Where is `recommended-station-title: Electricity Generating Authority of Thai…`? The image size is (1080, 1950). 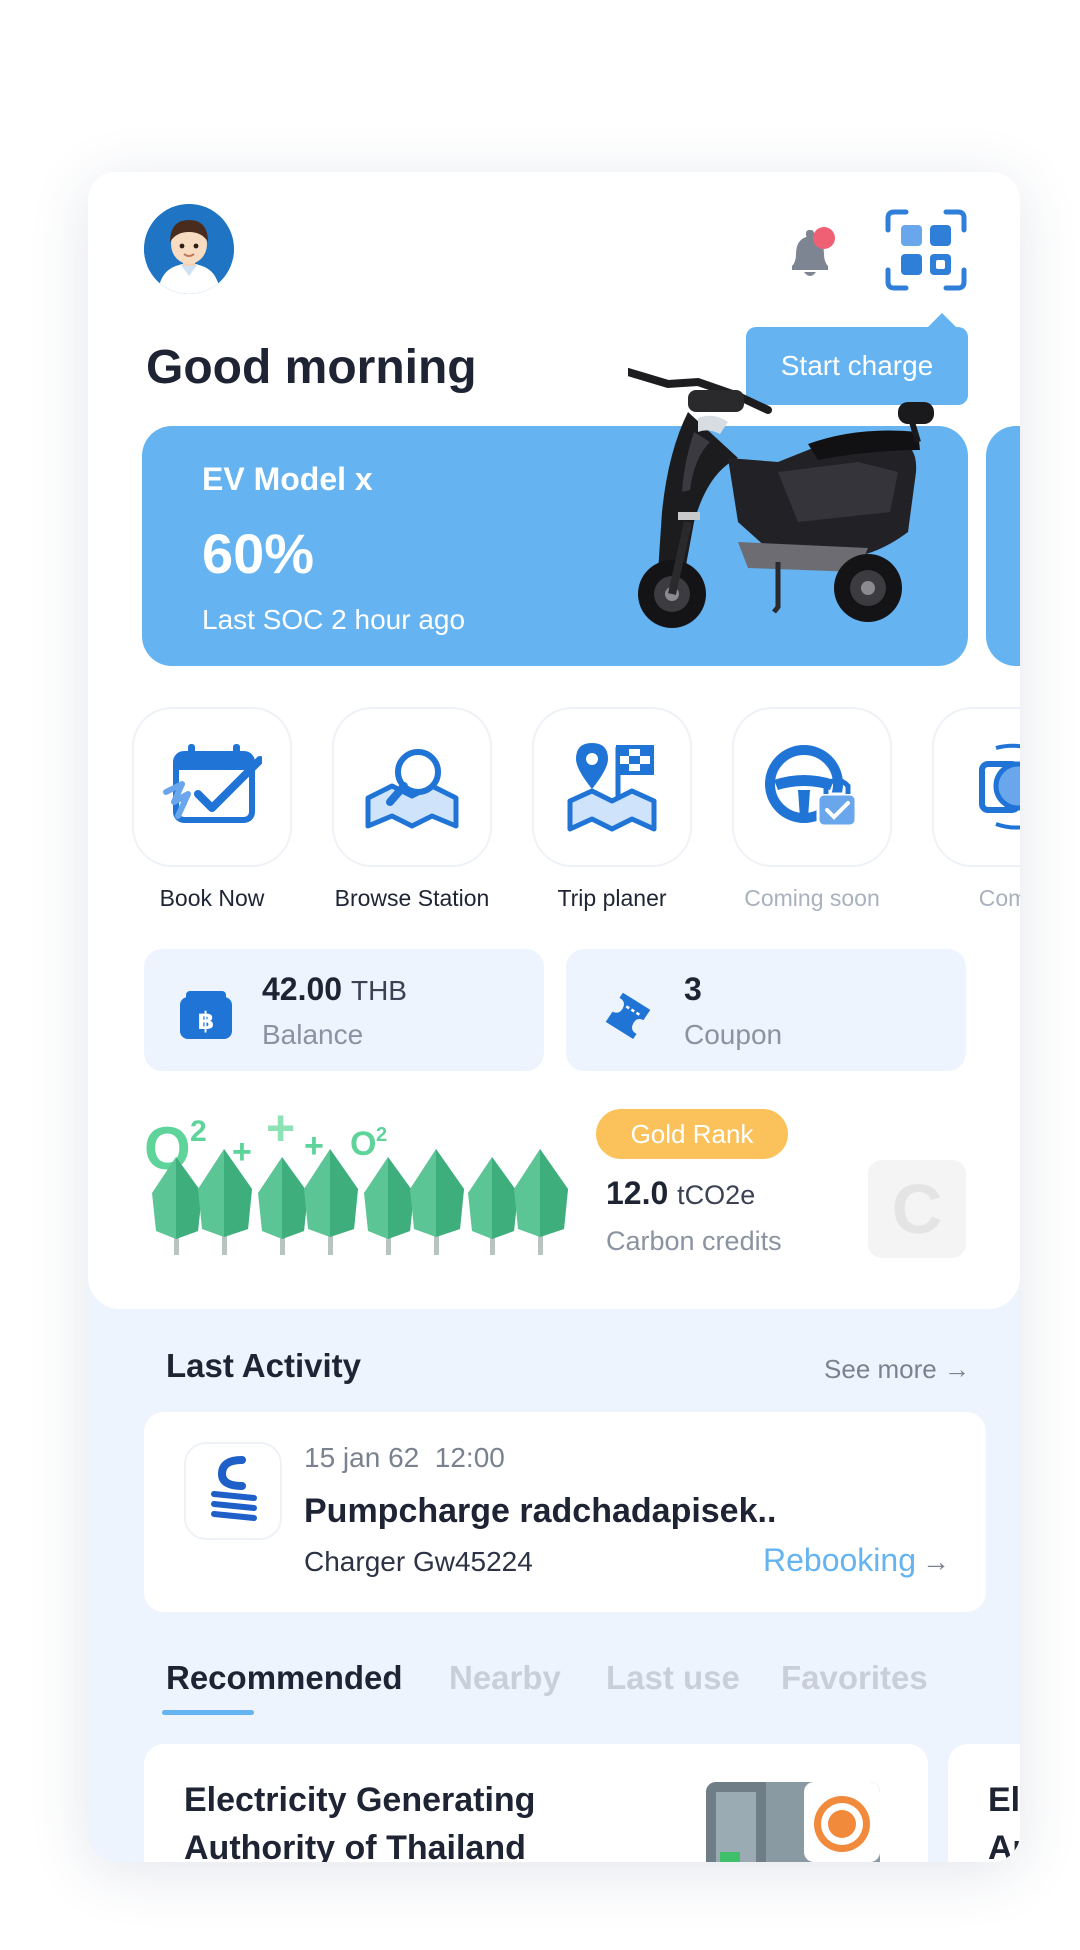 recommended-station-title: Electricity Generating Authority of Thai… is located at coordinates (360, 1821).